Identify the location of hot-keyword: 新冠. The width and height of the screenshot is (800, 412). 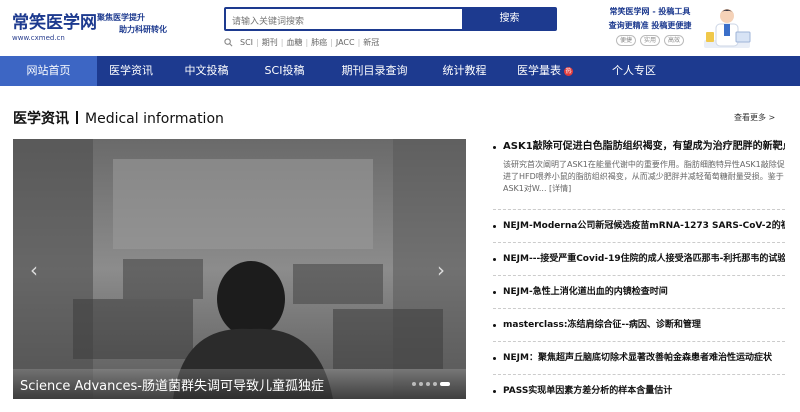
(371, 42).